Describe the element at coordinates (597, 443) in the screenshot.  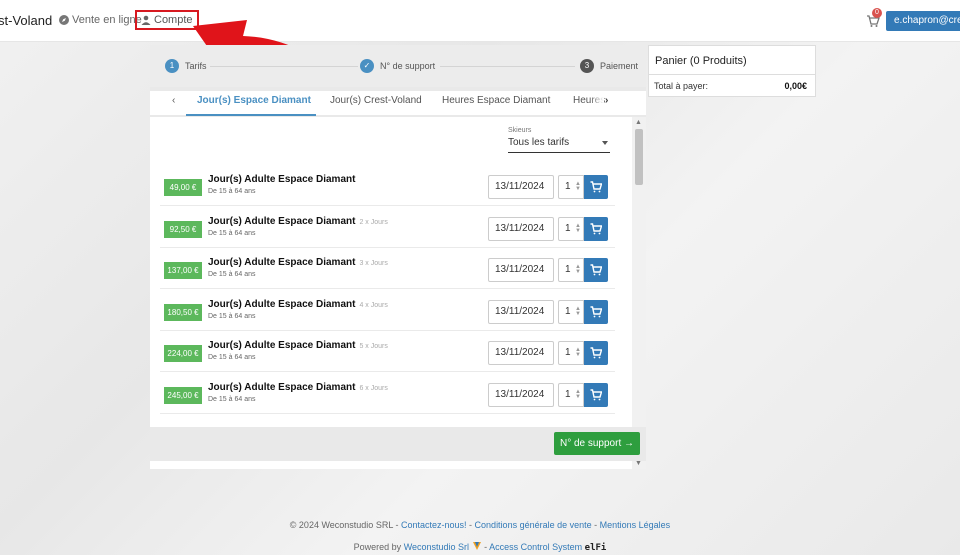
I see `next-support-button: N° de support →` at that location.